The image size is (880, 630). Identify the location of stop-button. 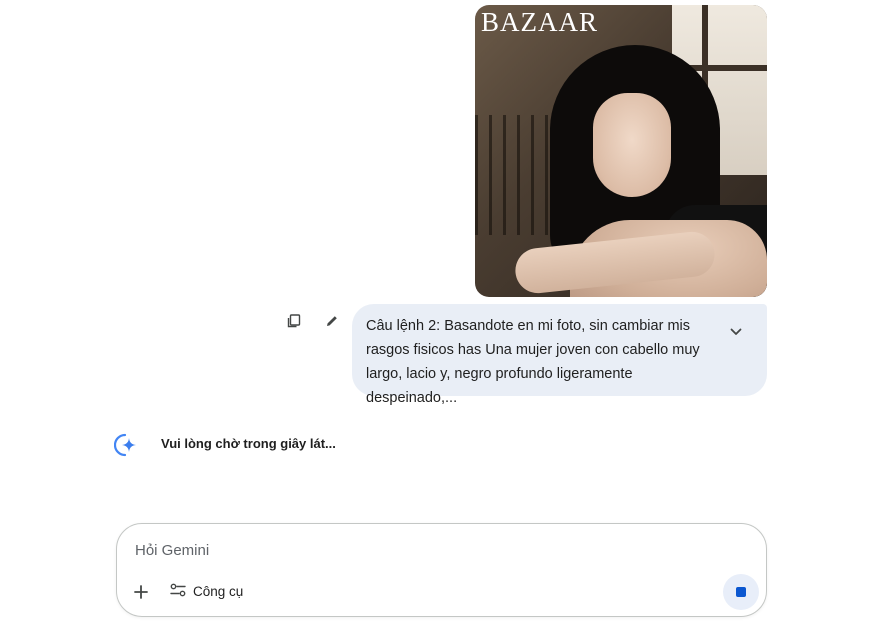
(741, 592).